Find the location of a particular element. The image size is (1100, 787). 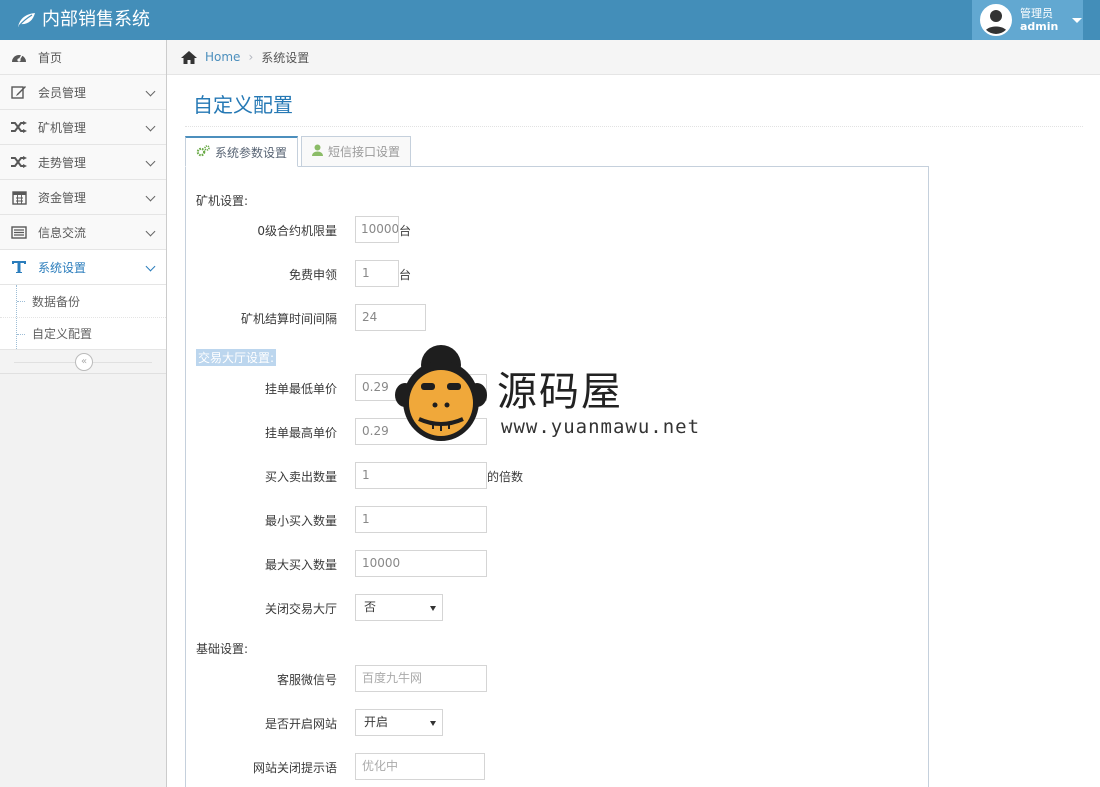

sidebar-item-trends: 走势管理 is located at coordinates (83, 162).